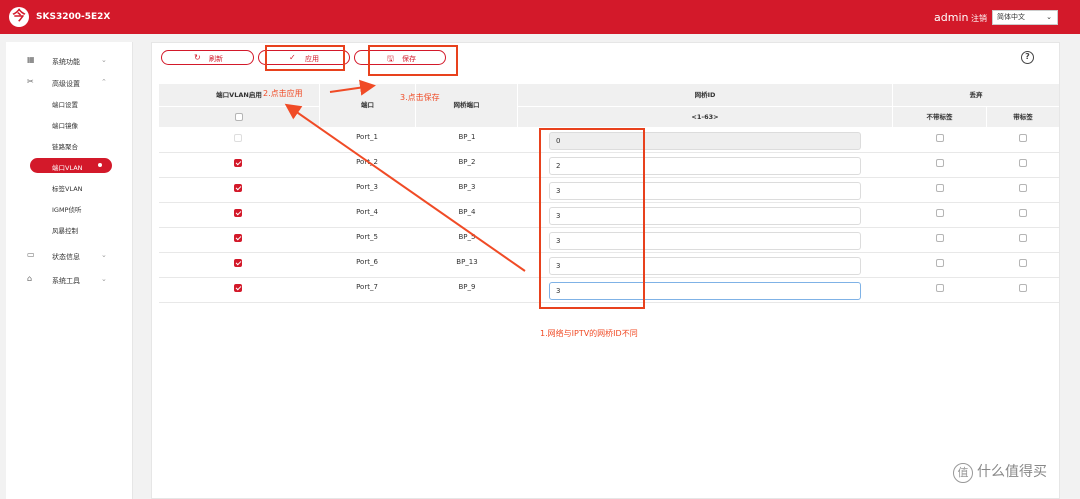  Describe the element at coordinates (1012, 472) in the screenshot. I see `watermark-text: 什么值得买` at that location.